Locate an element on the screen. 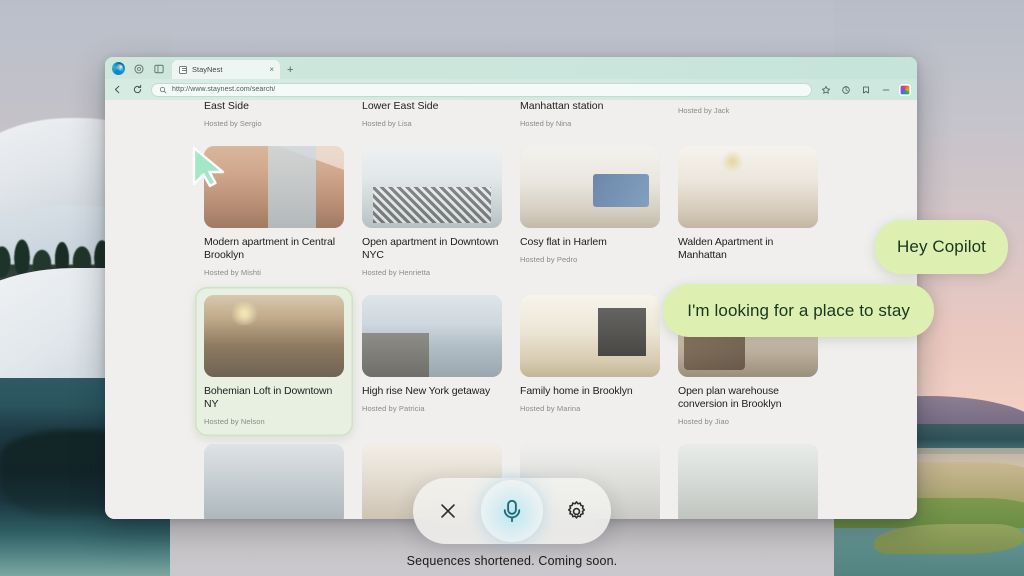 This screenshot has height=576, width=1024. chat-bubble-user-2: I'm looking for a place to stay is located at coordinates (798, 310).